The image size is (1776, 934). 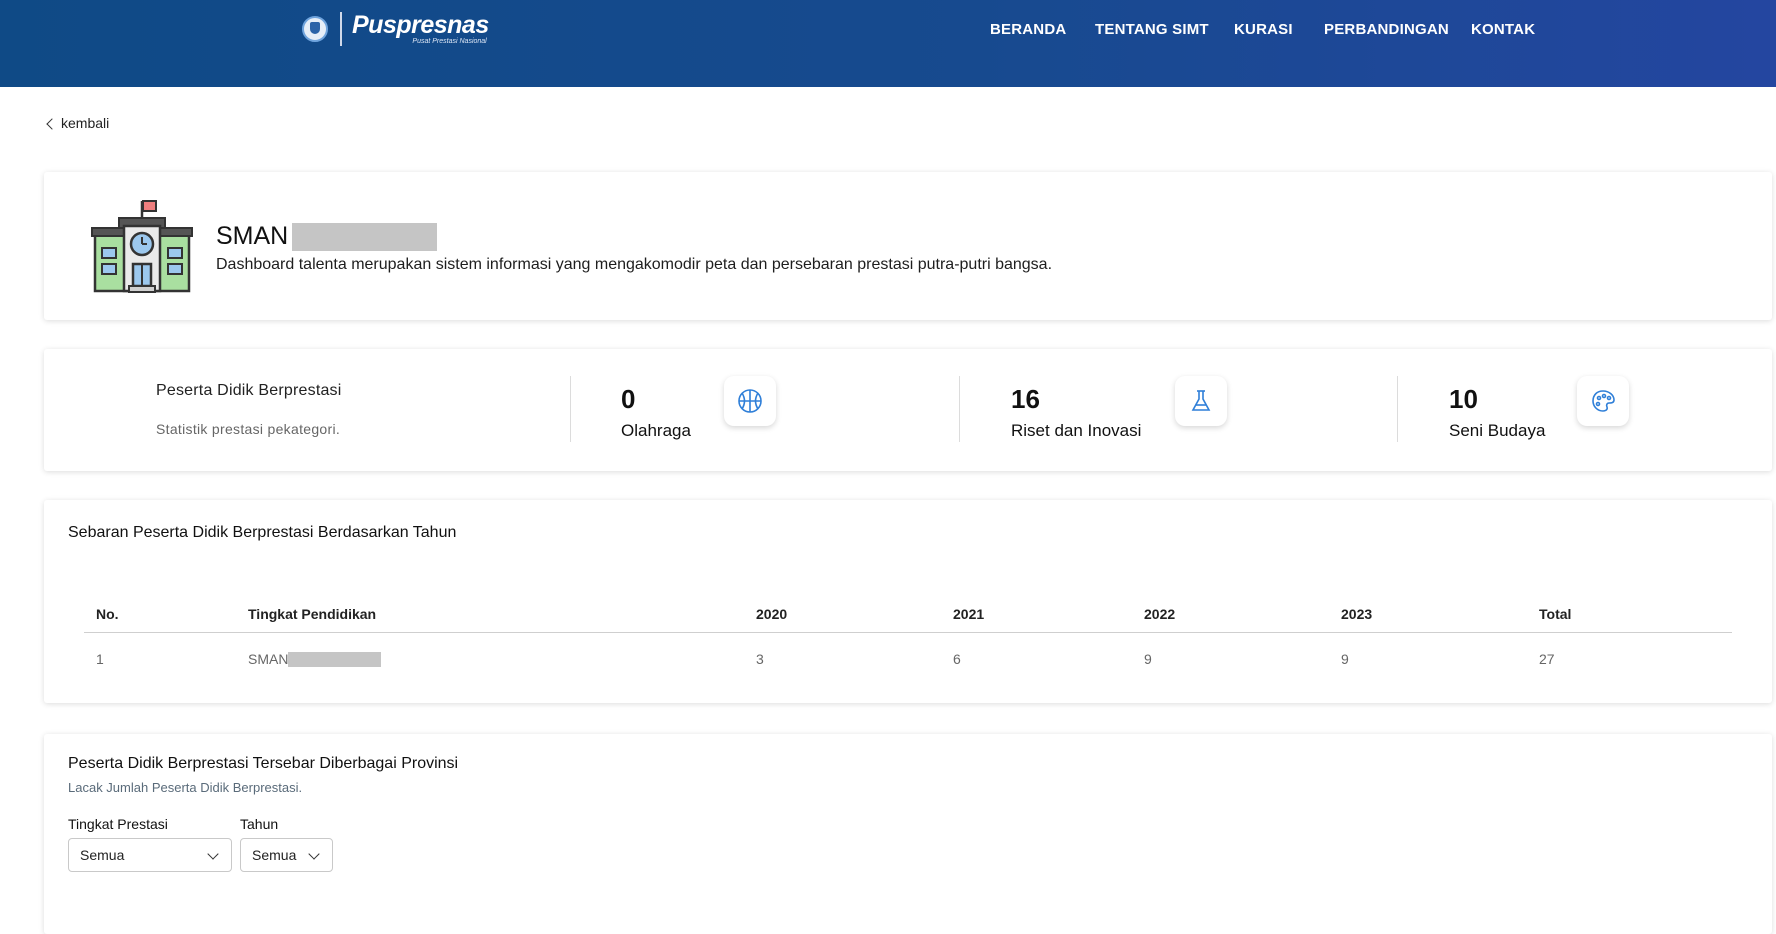 I want to click on filter-tingkat-value: Semua, so click(x=102, y=855).